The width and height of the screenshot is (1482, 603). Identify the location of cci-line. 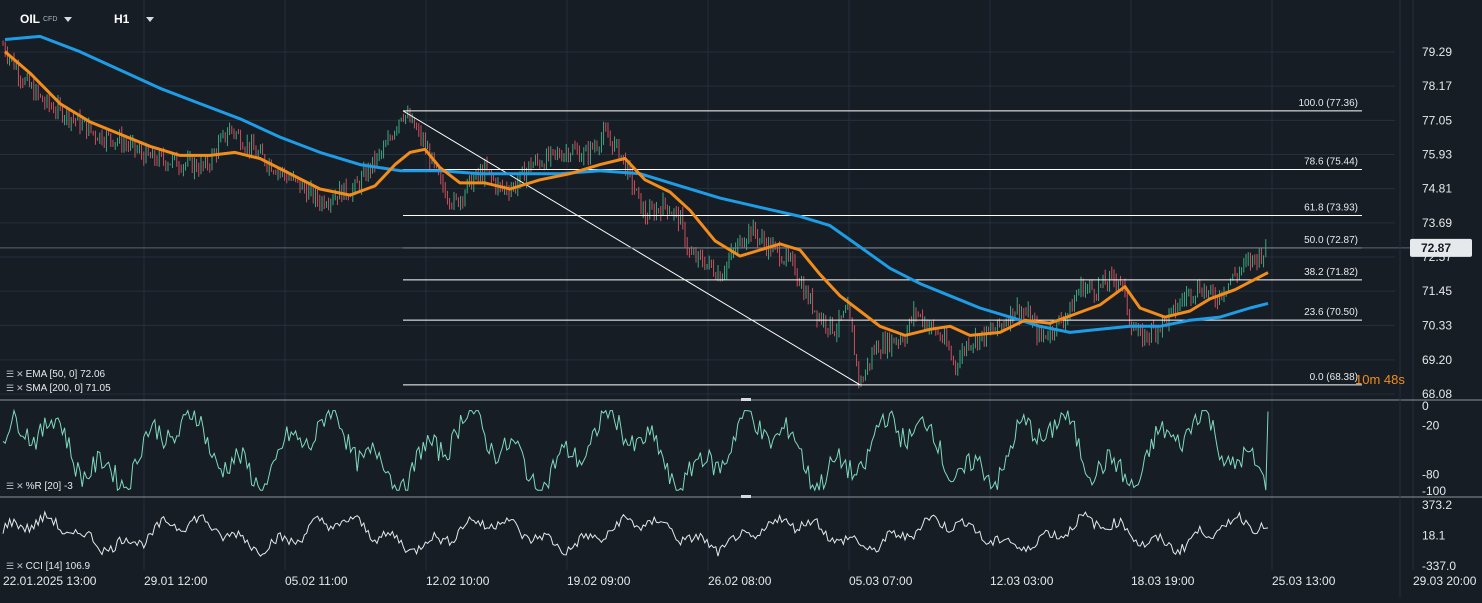
(635, 533).